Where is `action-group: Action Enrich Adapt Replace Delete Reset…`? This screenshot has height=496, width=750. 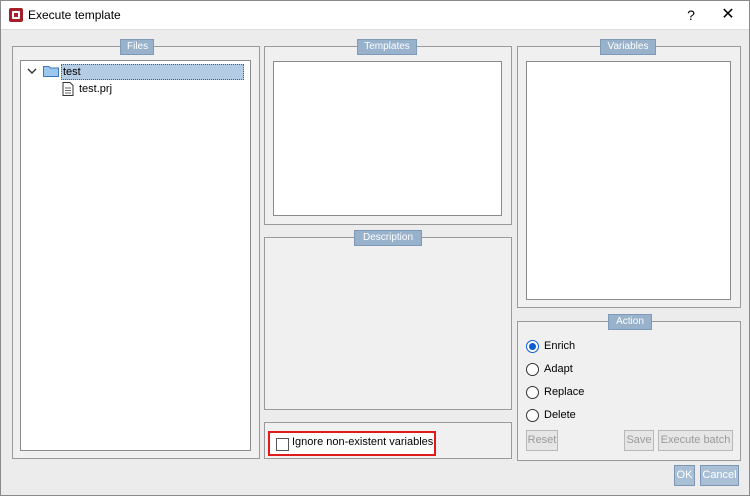 action-group: Action Enrich Adapt Replace Delete Reset… is located at coordinates (629, 387).